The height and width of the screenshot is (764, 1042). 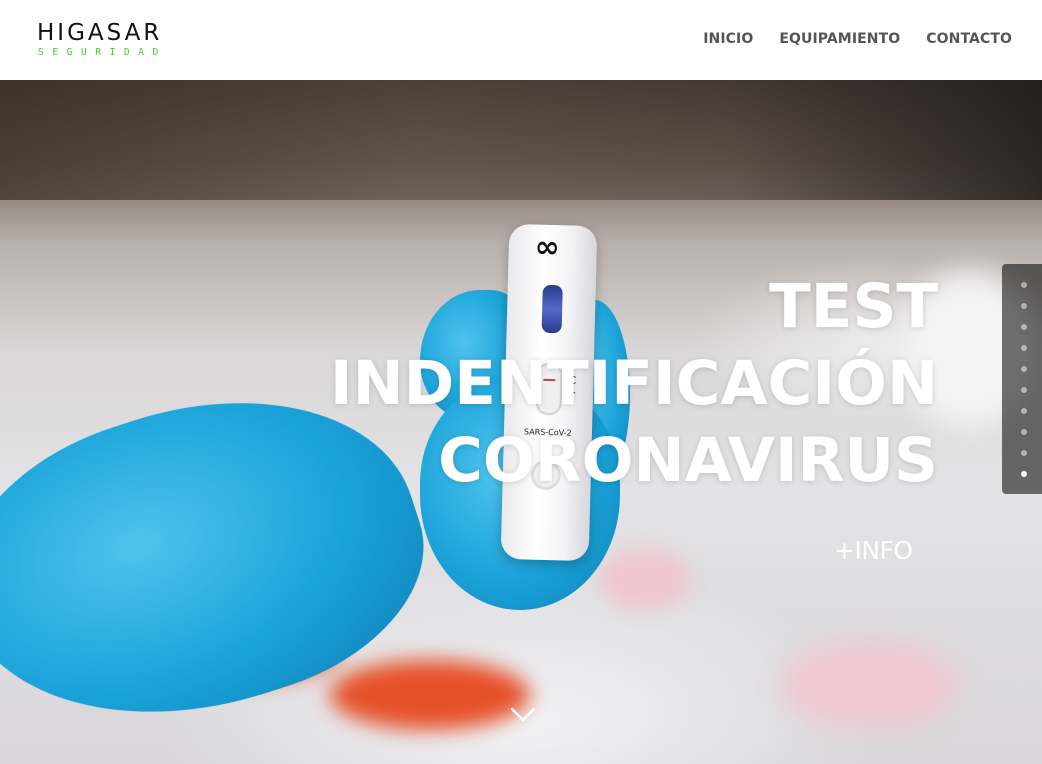 I want to click on more-info-button: +INFO, so click(x=873, y=550).